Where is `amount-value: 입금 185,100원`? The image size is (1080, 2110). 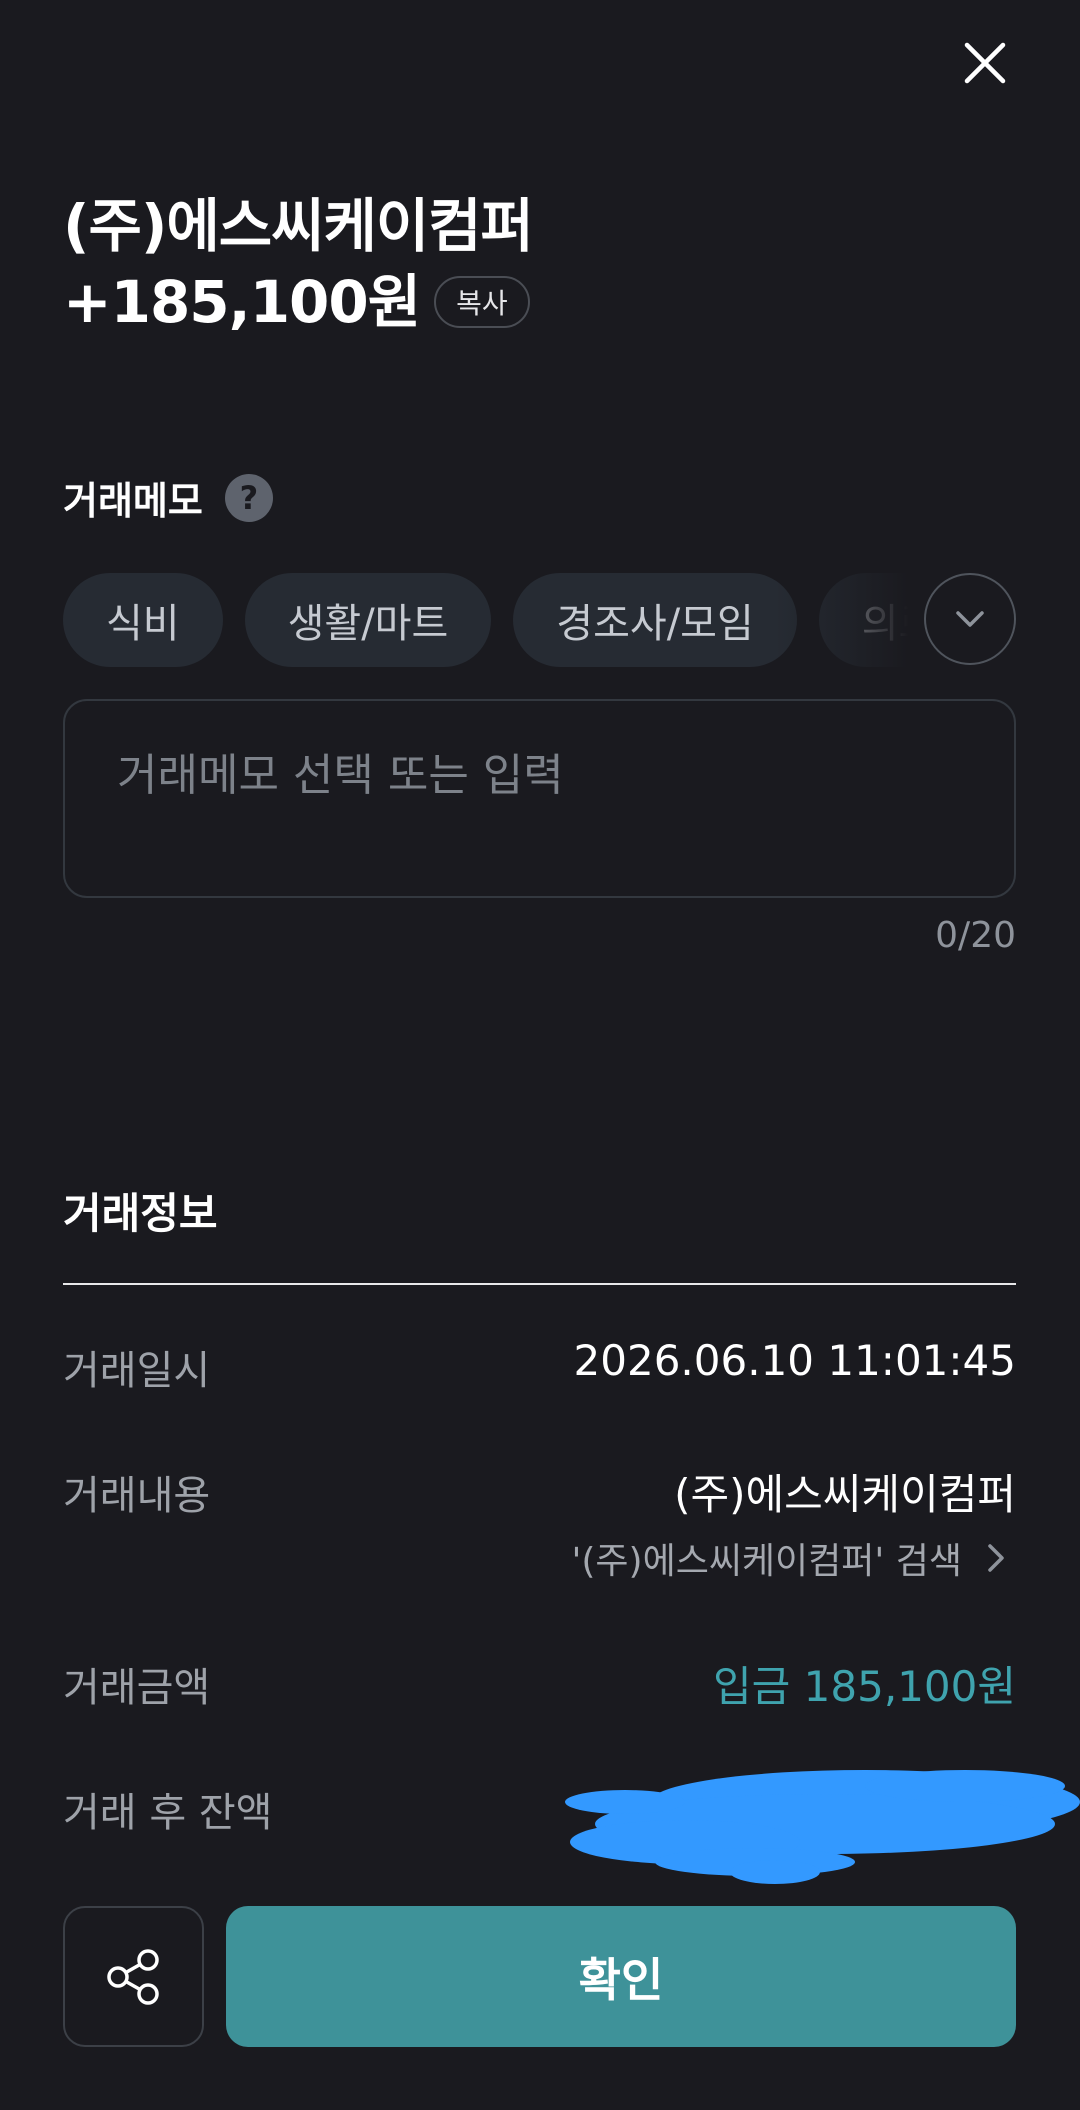
amount-value: 입금 185,100원 is located at coordinates (864, 1686).